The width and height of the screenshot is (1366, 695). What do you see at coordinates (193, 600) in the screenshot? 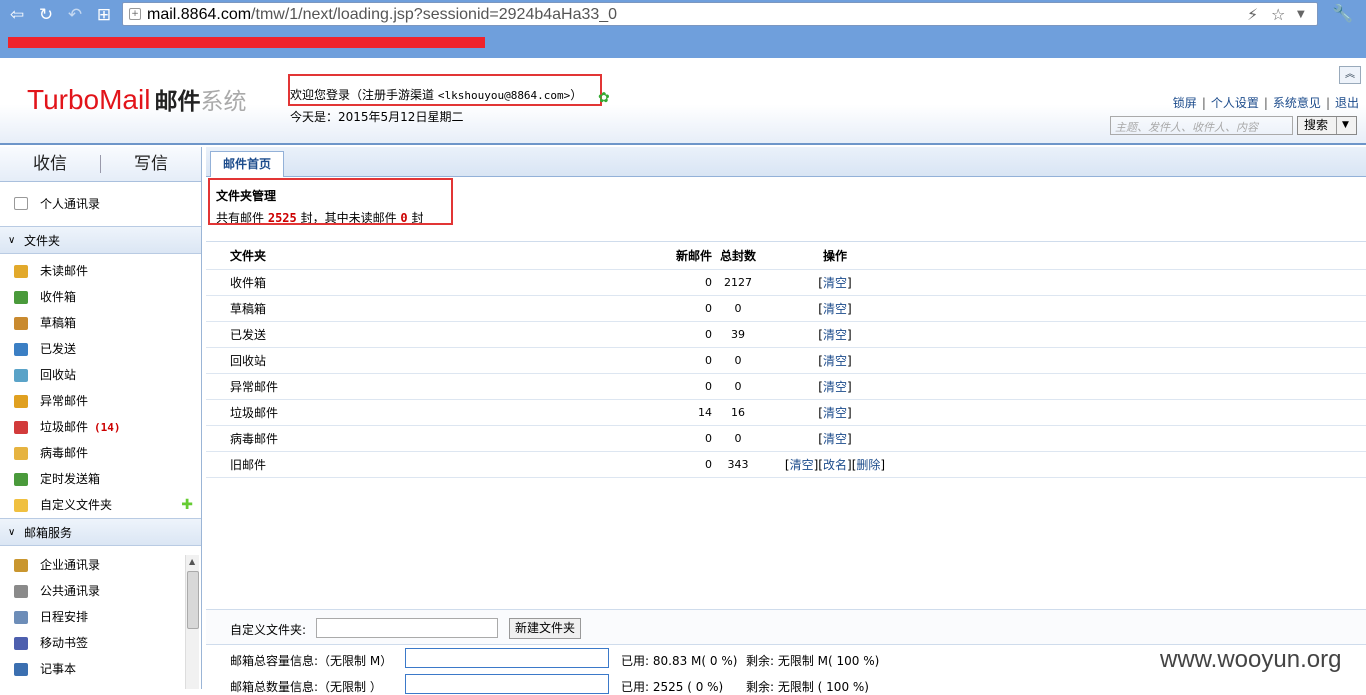
I see `scrollbar-thumb` at bounding box center [193, 600].